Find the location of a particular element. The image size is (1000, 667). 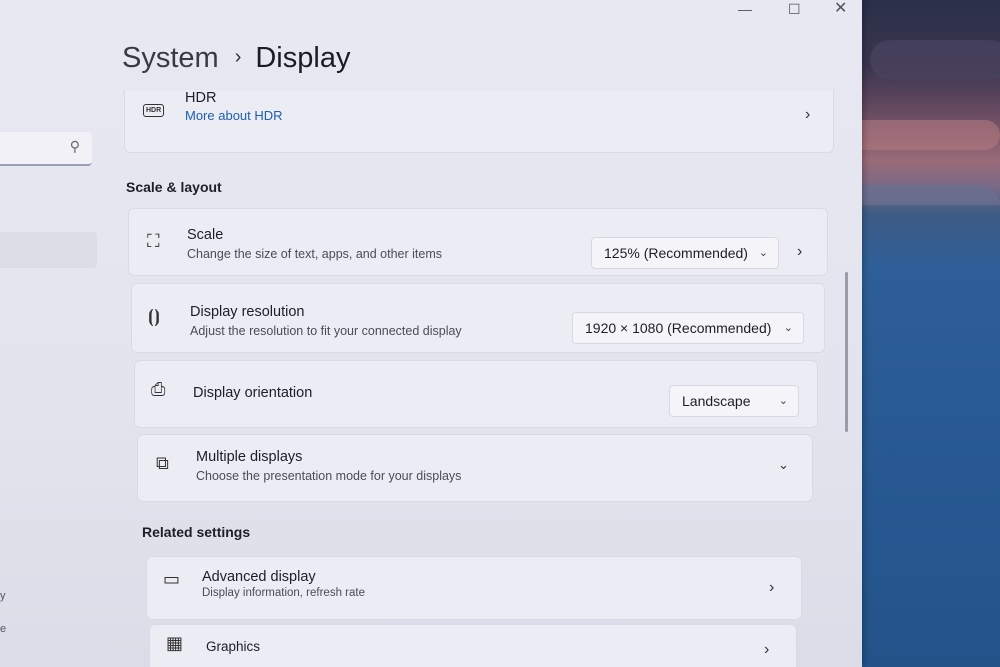

graphics-card: ▦ Graphics › is located at coordinates (473, 645).